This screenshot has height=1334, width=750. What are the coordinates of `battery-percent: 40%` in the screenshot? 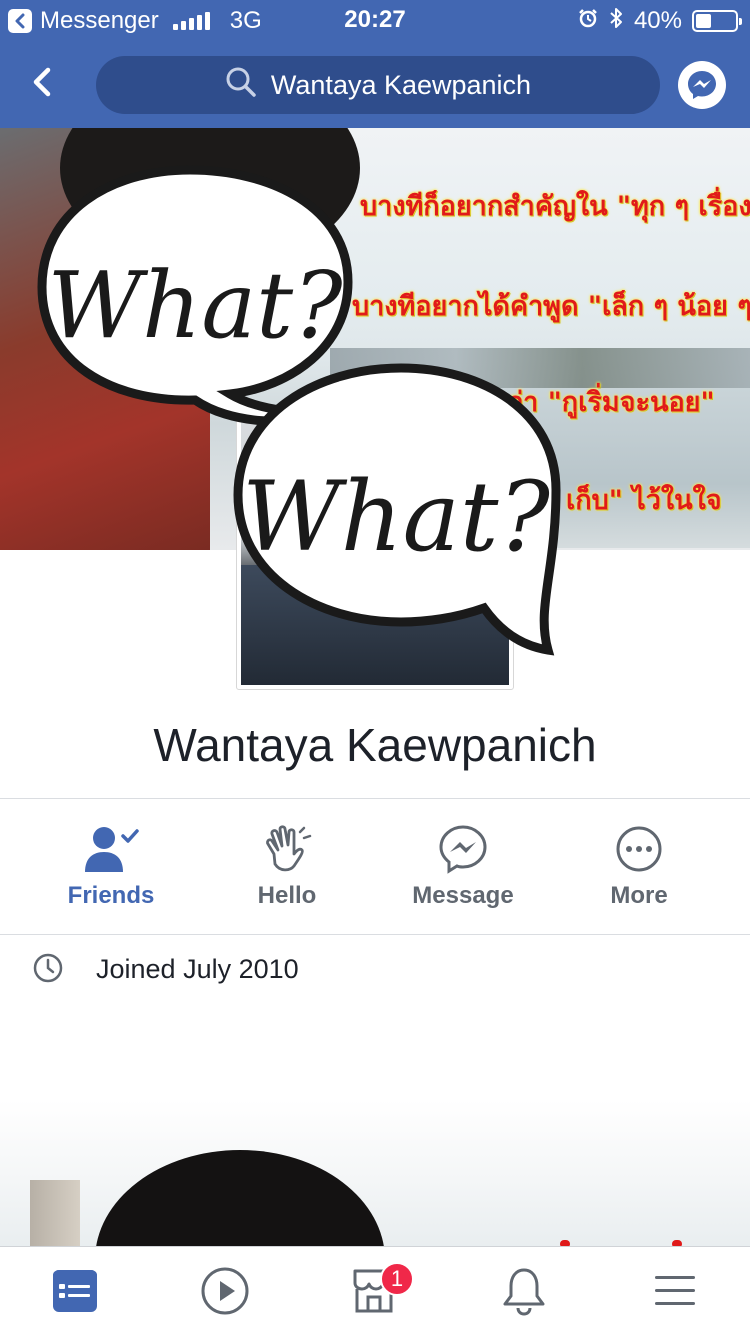 It's located at (657, 20).